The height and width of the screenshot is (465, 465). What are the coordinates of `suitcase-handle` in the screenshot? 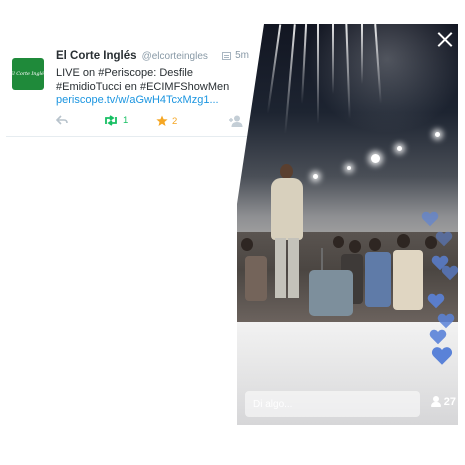 It's located at (322, 260).